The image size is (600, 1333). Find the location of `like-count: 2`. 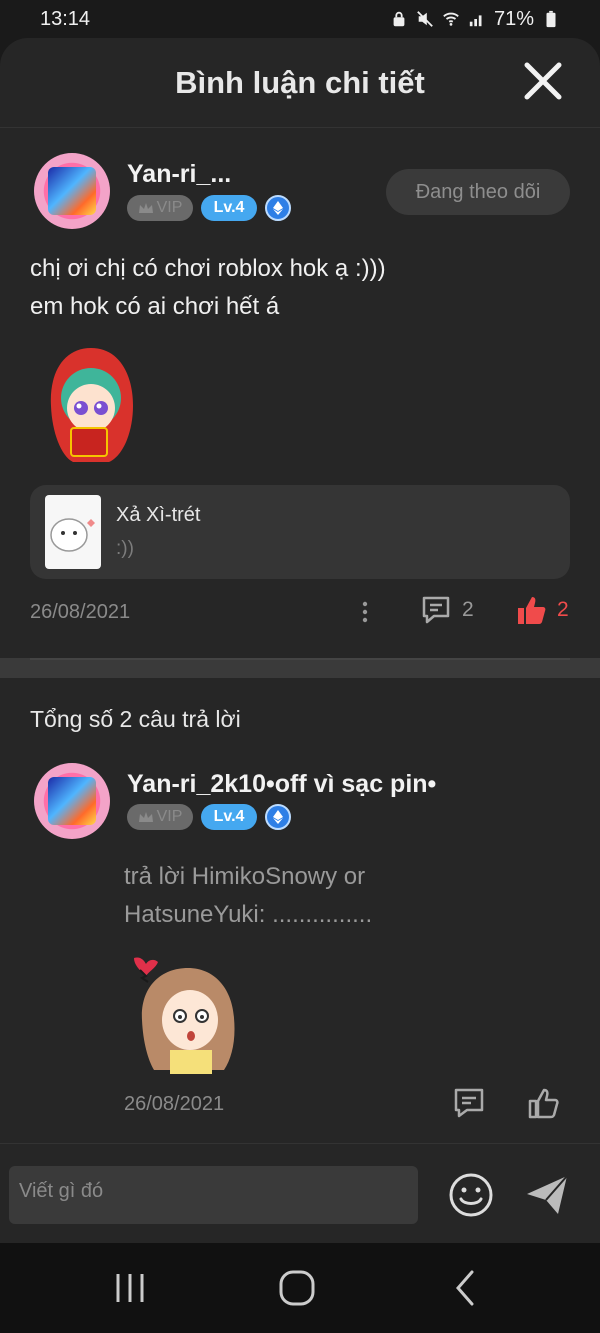

like-count: 2 is located at coordinates (563, 609).